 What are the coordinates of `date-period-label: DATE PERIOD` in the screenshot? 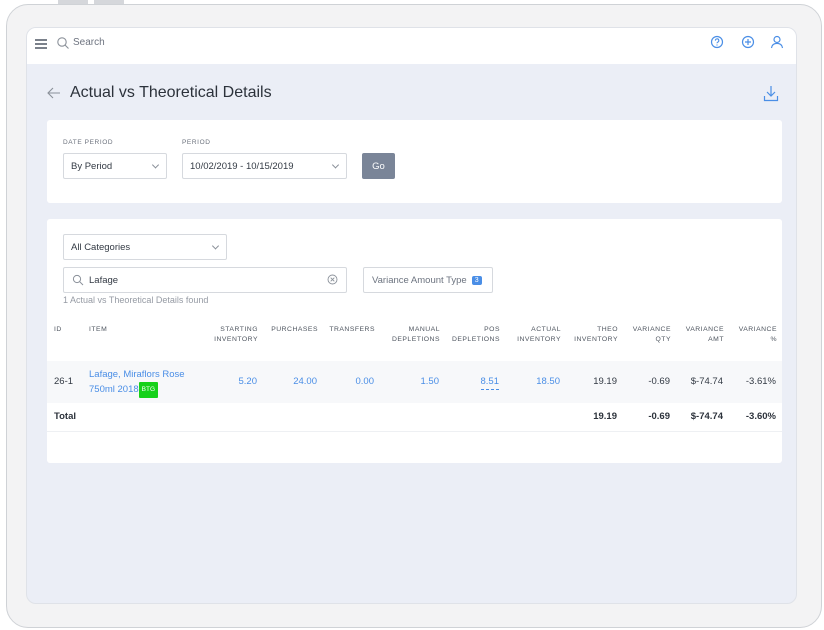 It's located at (88, 142).